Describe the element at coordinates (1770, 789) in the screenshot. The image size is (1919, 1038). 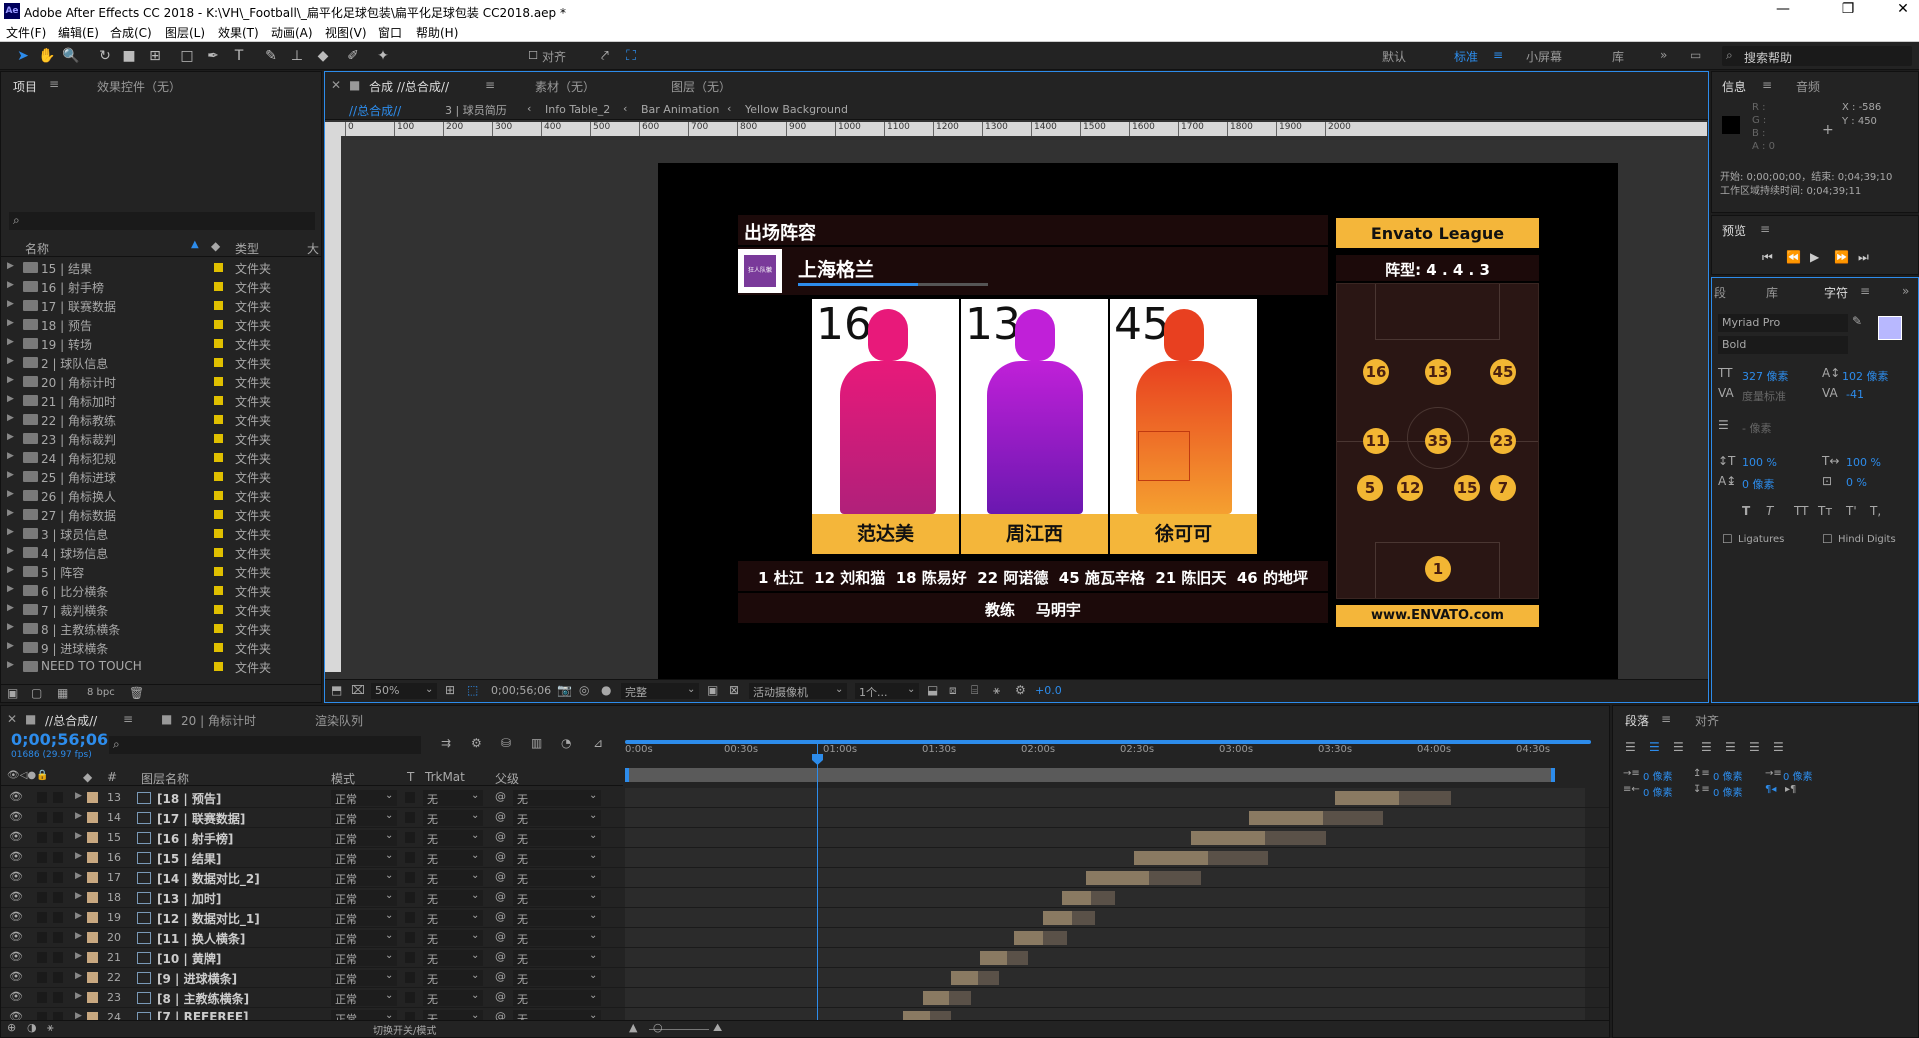
I see `ltr-direction-icon: ¶◂` at that location.